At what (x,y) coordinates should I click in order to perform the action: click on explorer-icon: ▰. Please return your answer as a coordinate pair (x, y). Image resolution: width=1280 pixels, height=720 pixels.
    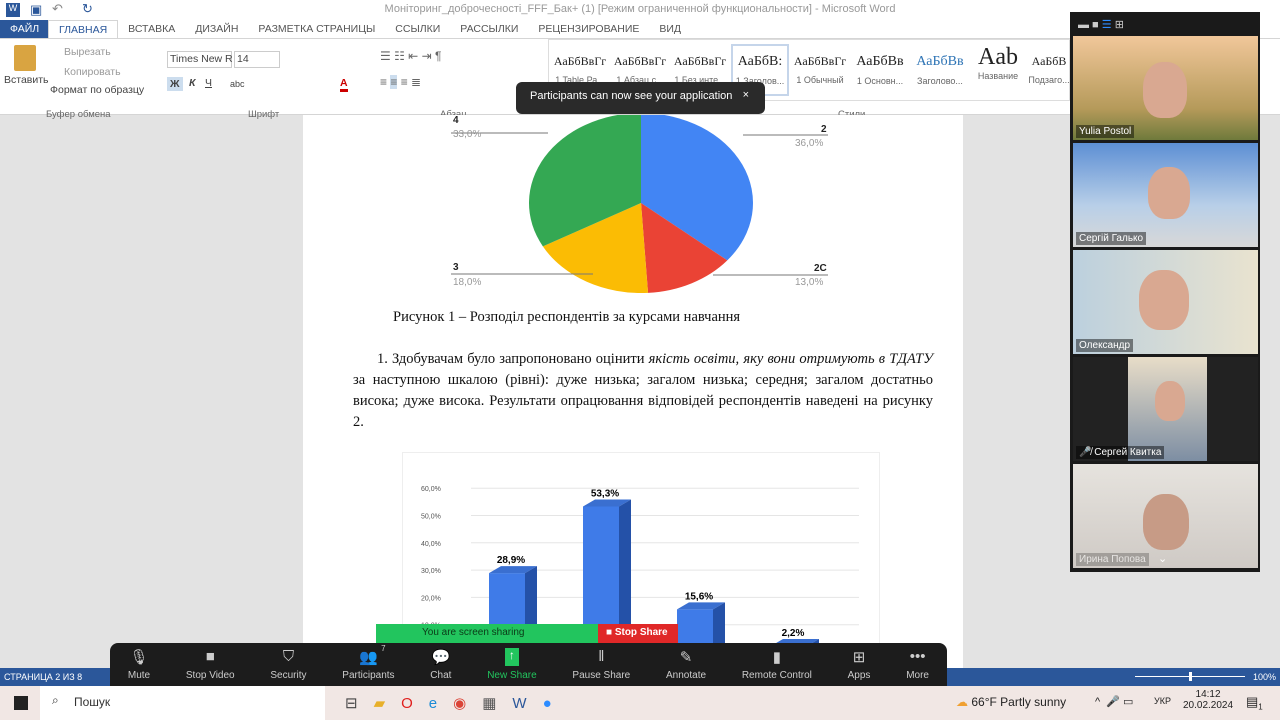
    Looking at the image, I should click on (387, 703).